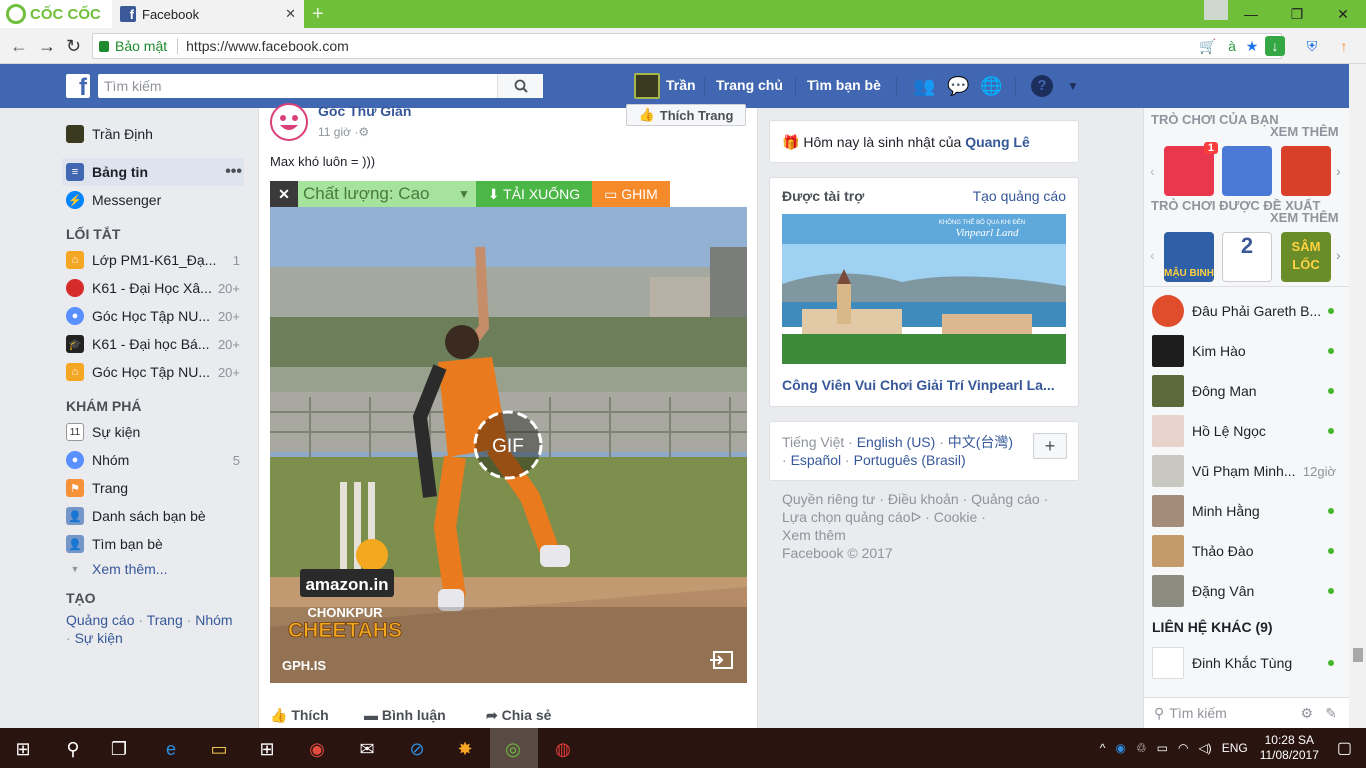  What do you see at coordinates (213, 620) in the screenshot?
I see `create-group-link: Nhóm` at bounding box center [213, 620].